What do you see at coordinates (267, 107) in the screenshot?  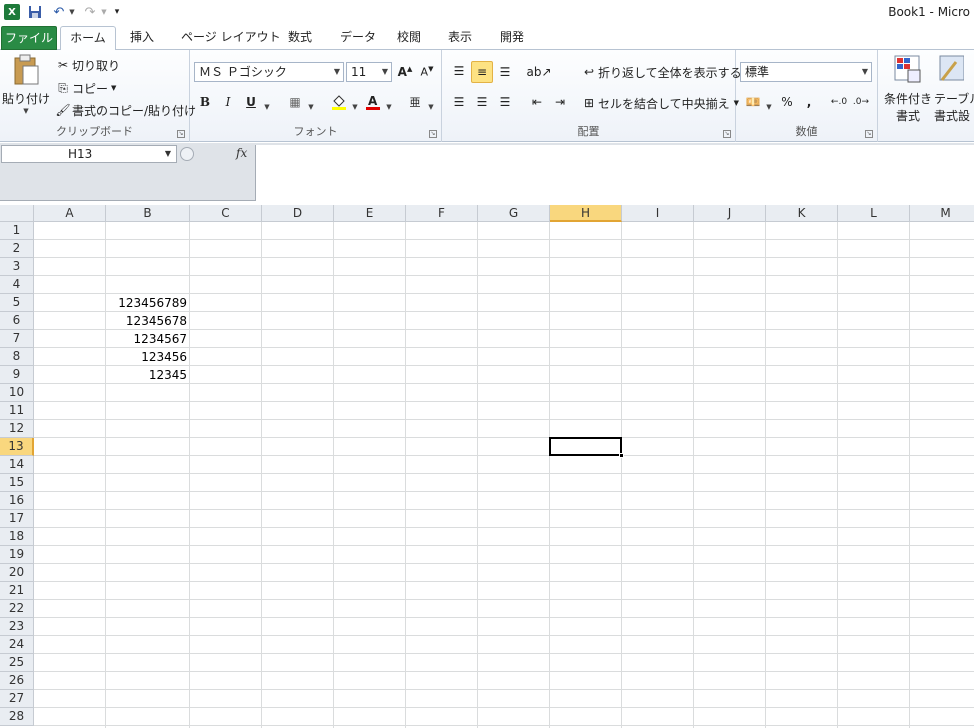 I see `underline-dropdown-icon: ▼` at bounding box center [267, 107].